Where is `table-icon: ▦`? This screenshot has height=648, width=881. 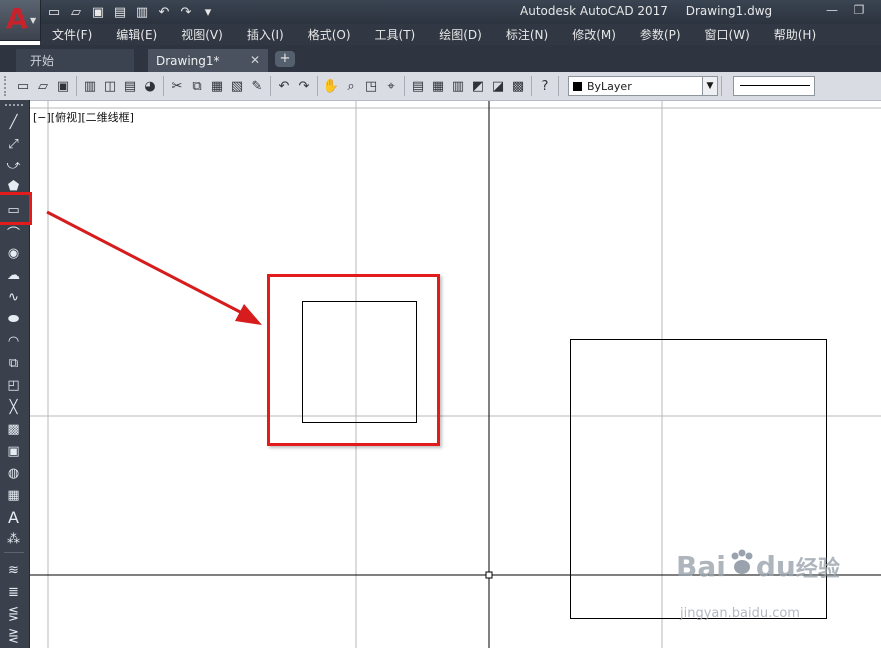 table-icon: ▦ is located at coordinates (13, 495).